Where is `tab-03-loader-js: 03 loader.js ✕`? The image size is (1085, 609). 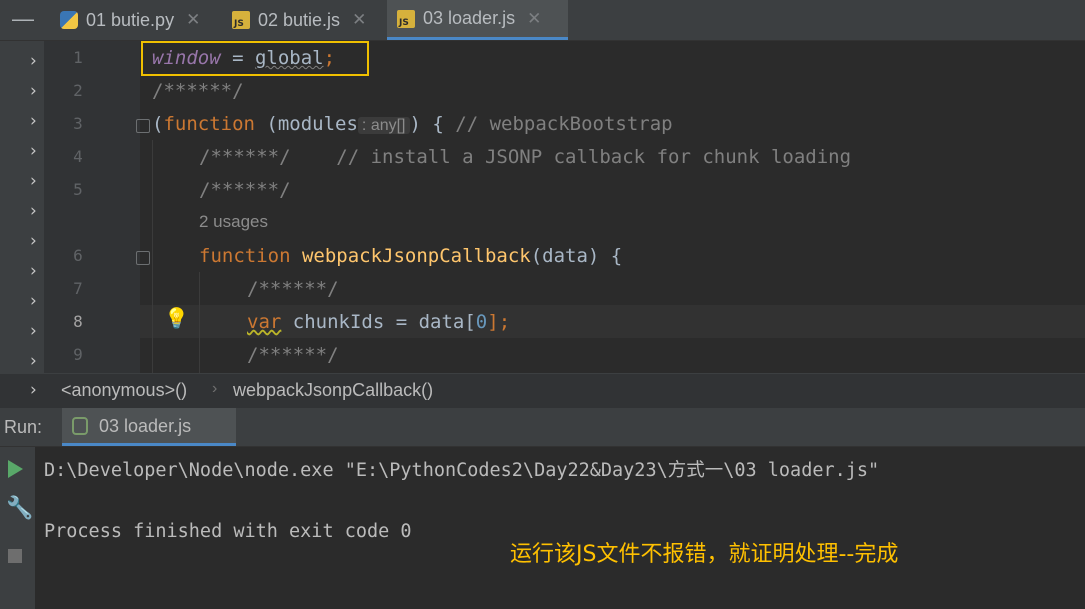
tab-03-loader-js: 03 loader.js ✕ is located at coordinates (477, 20).